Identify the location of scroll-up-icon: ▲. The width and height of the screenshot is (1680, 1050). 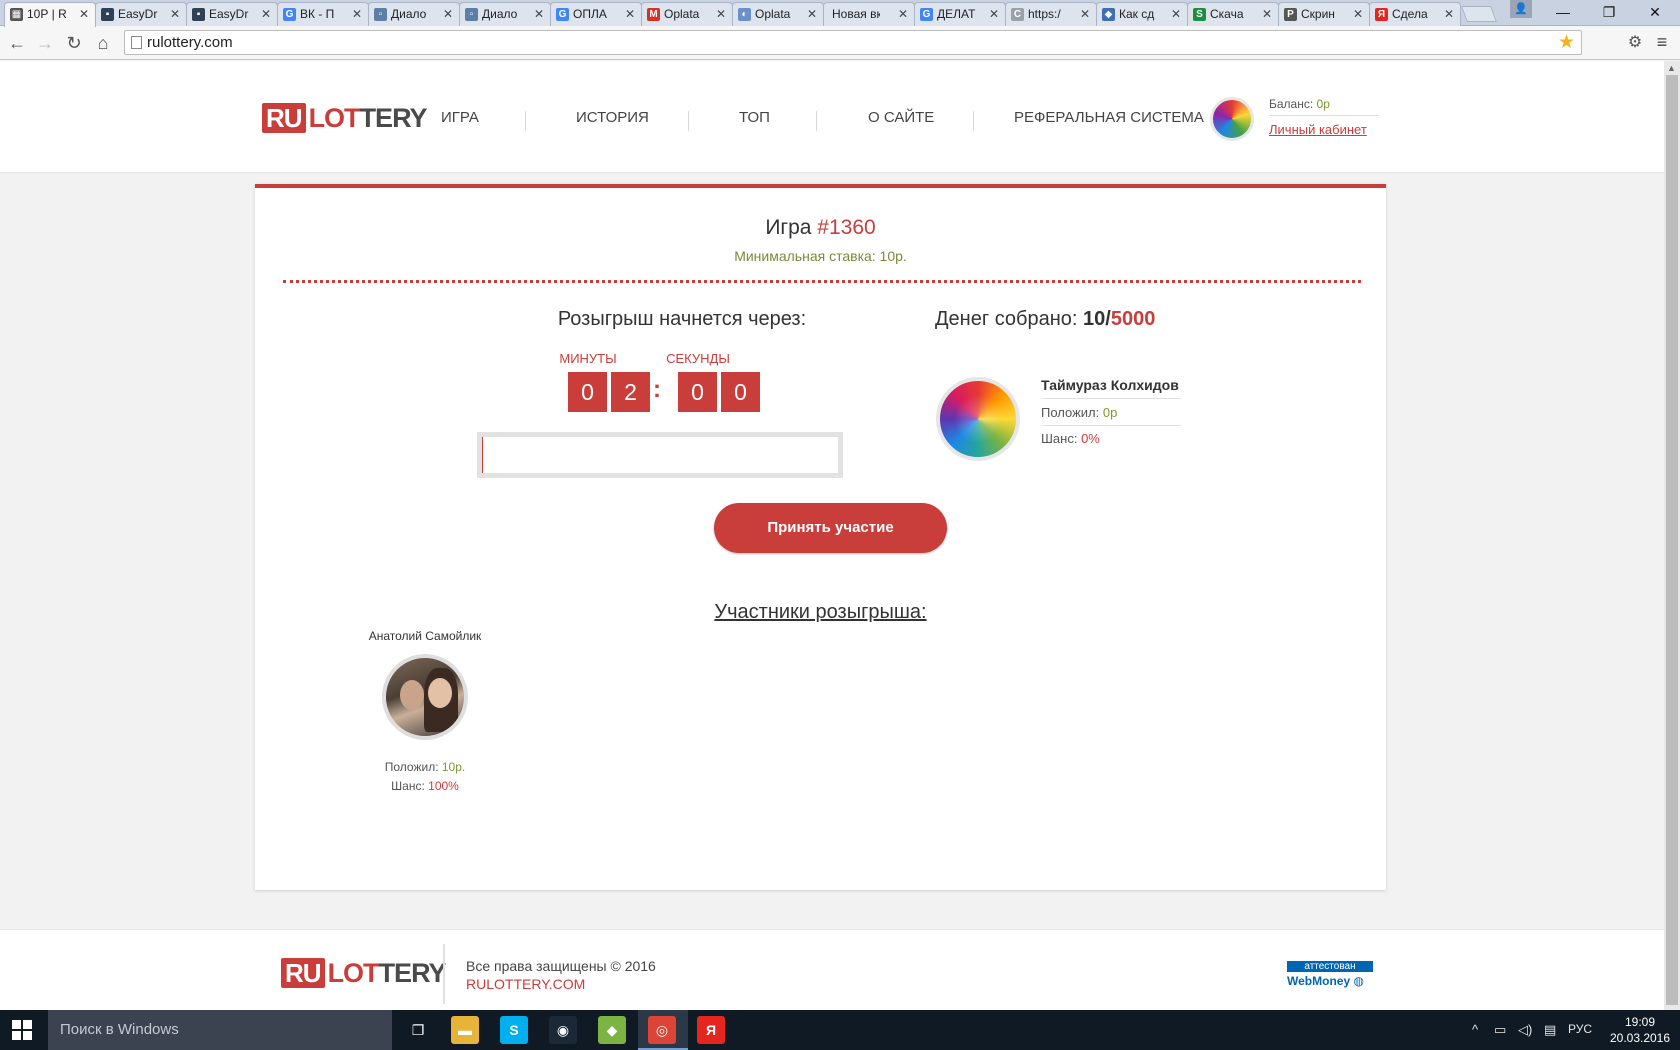
(1671, 68).